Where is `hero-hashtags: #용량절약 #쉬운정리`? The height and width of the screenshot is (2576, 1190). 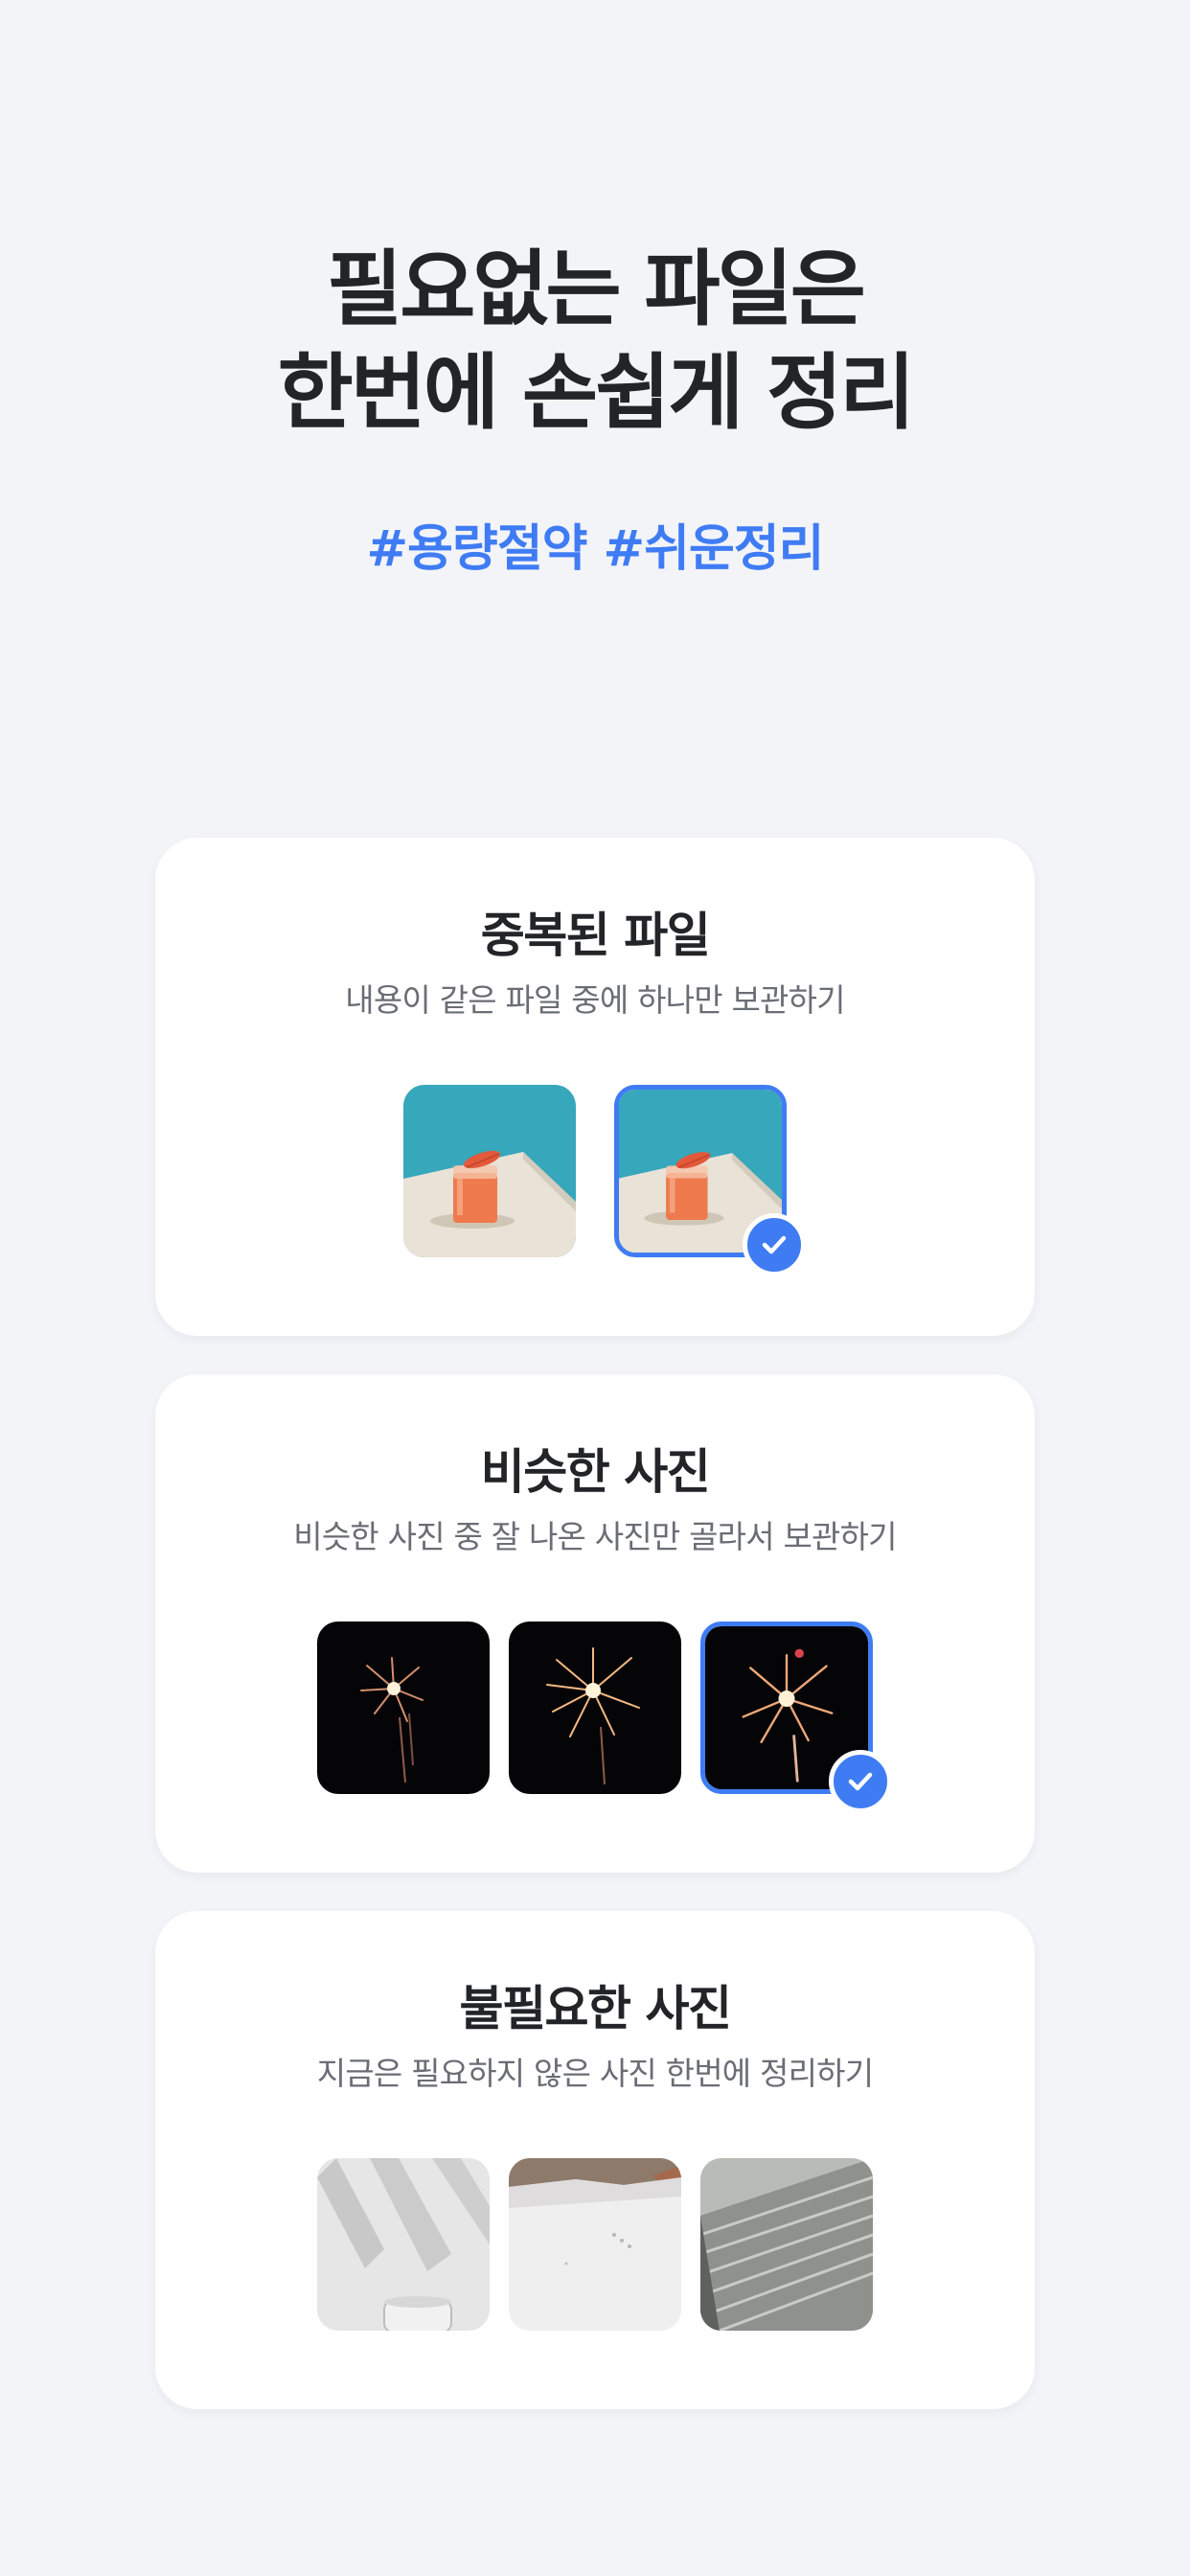 hero-hashtags: #용량절약 #쉬운정리 is located at coordinates (595, 549).